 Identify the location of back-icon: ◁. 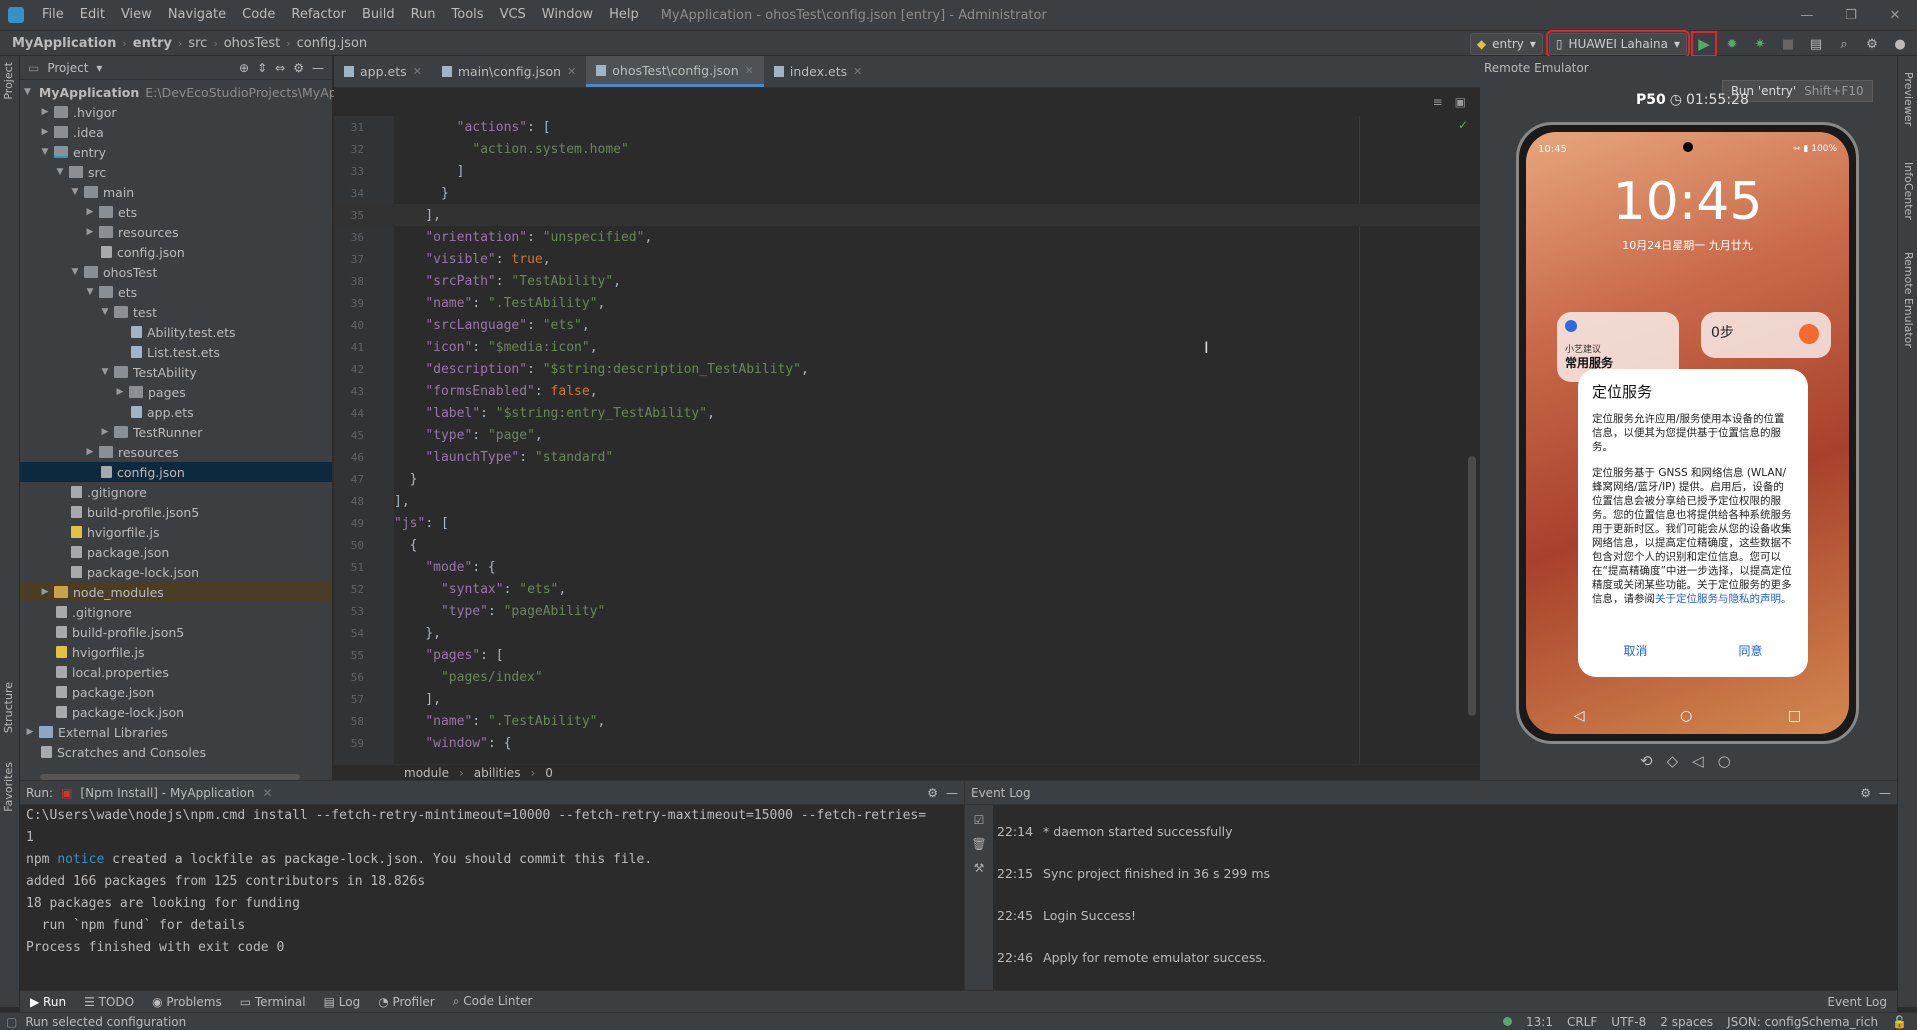
(1698, 761).